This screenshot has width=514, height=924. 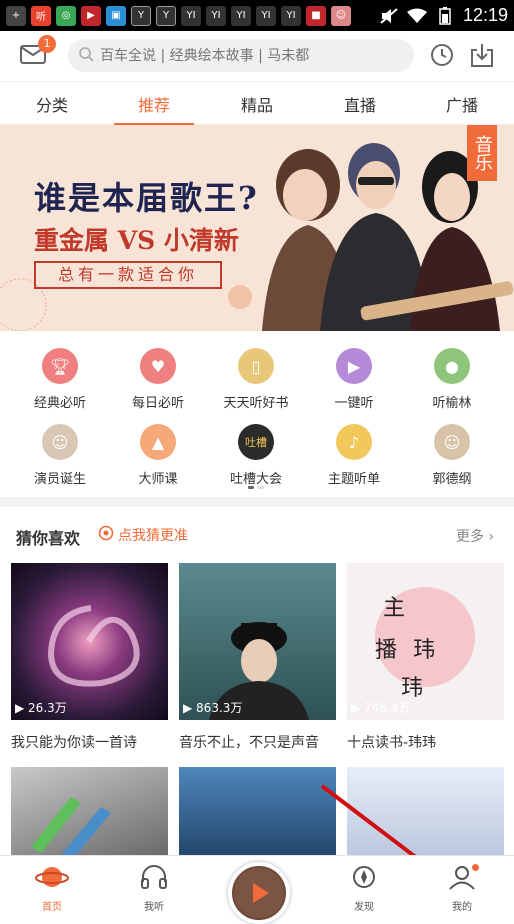 I want to click on play-count-value: 26.3万, so click(x=47, y=708).